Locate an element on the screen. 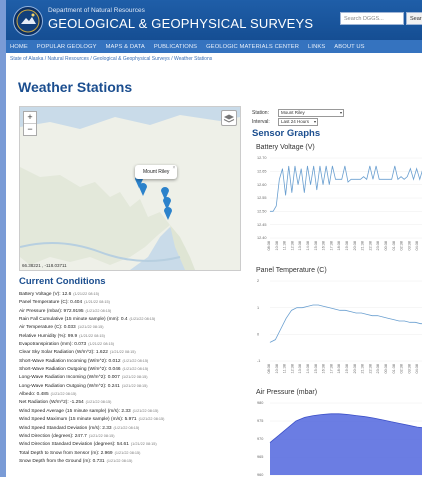  nav-item: HOME is located at coordinates (19, 47).